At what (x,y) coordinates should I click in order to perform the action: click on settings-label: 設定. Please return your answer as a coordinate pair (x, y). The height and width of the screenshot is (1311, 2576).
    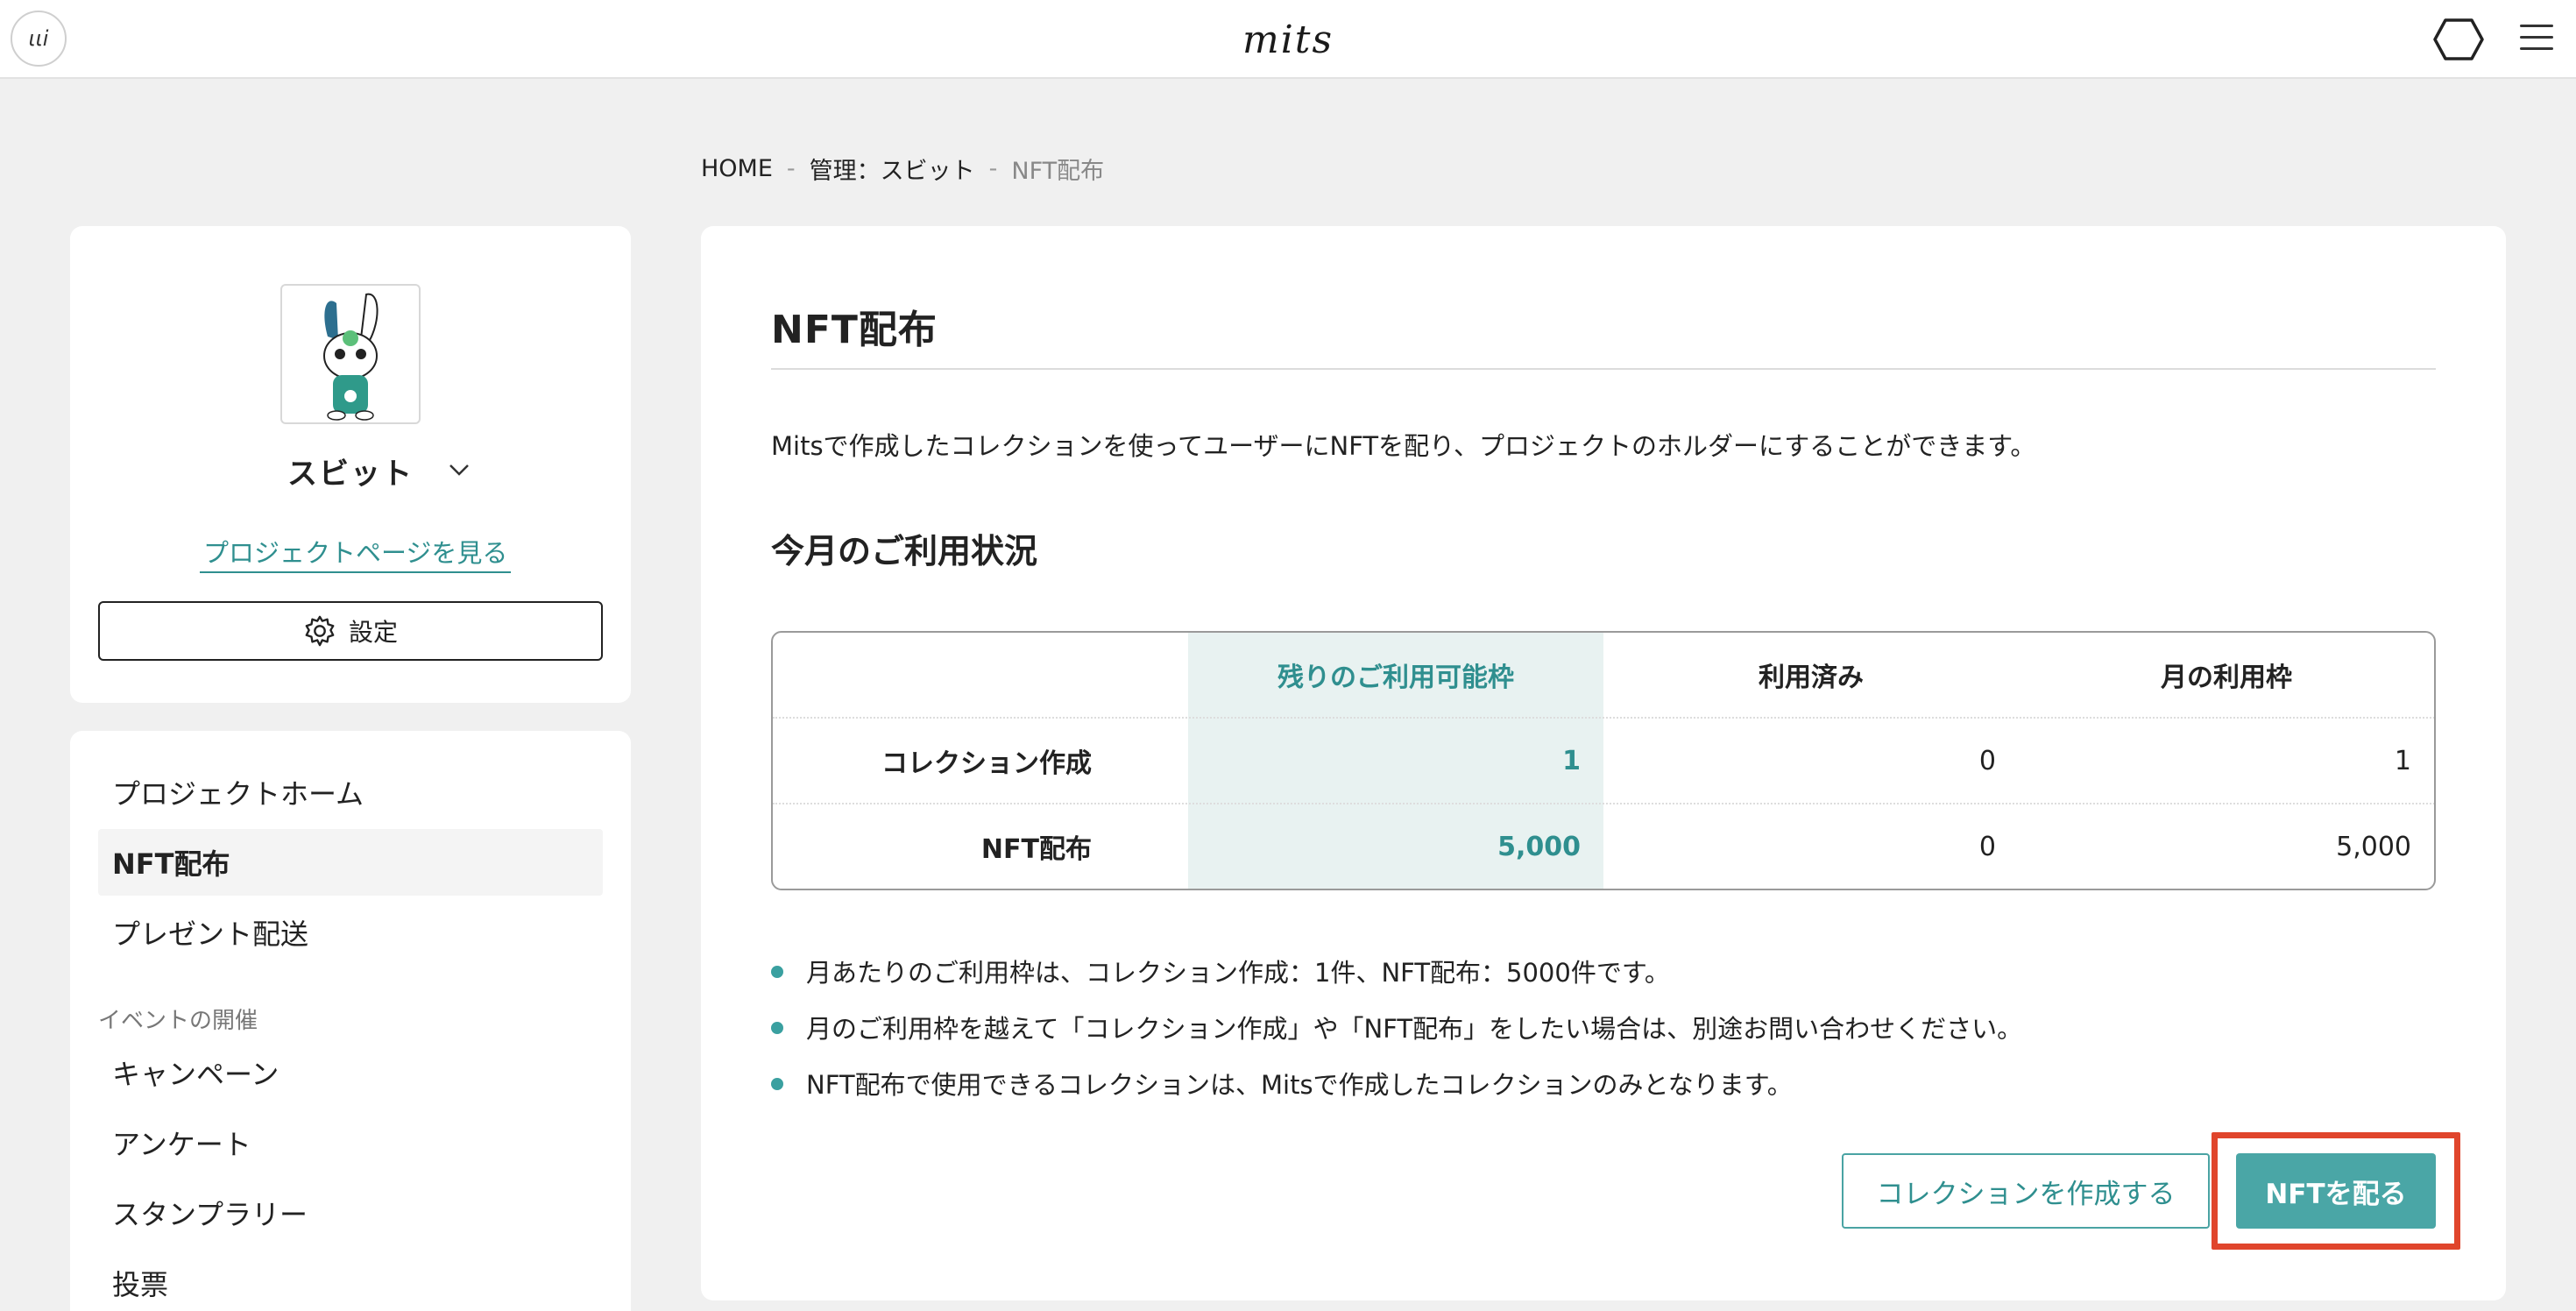
    Looking at the image, I should click on (373, 632).